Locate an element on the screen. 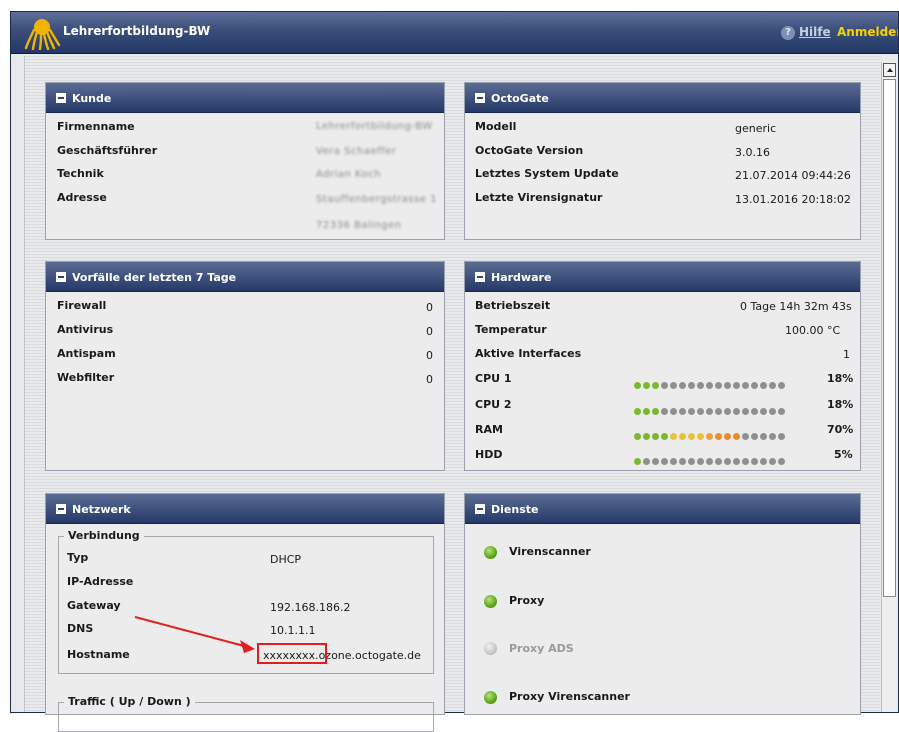 This screenshot has width=899, height=732. service-proxy-virenscanner: Proxy Virenscanner is located at coordinates (569, 696).